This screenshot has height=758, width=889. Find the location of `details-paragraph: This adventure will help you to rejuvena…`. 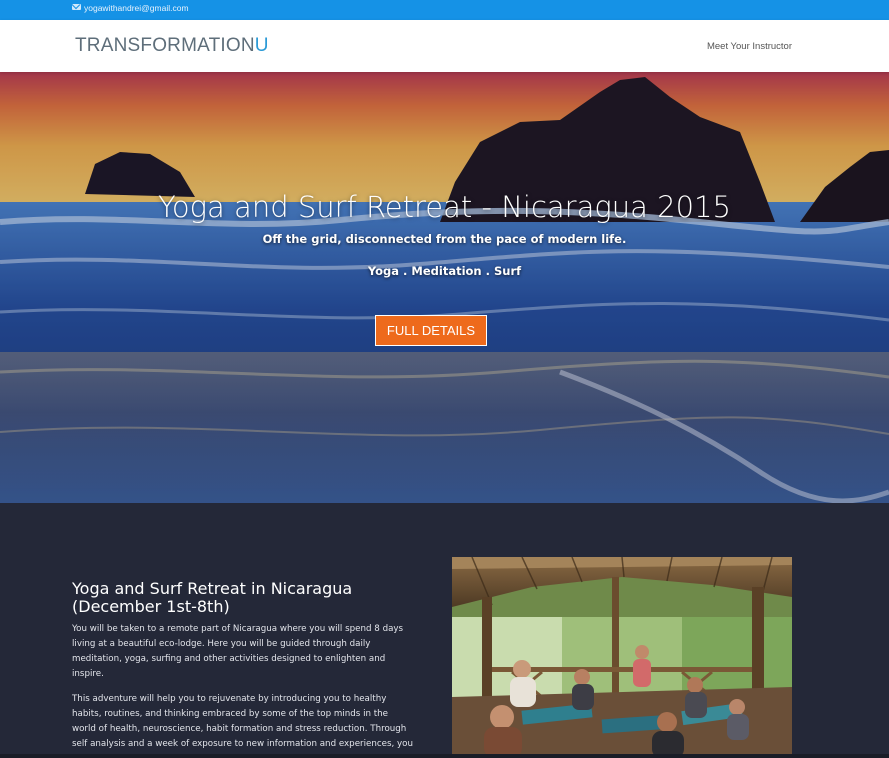

details-paragraph: This adventure will help you to rejuvena… is located at coordinates (243, 721).